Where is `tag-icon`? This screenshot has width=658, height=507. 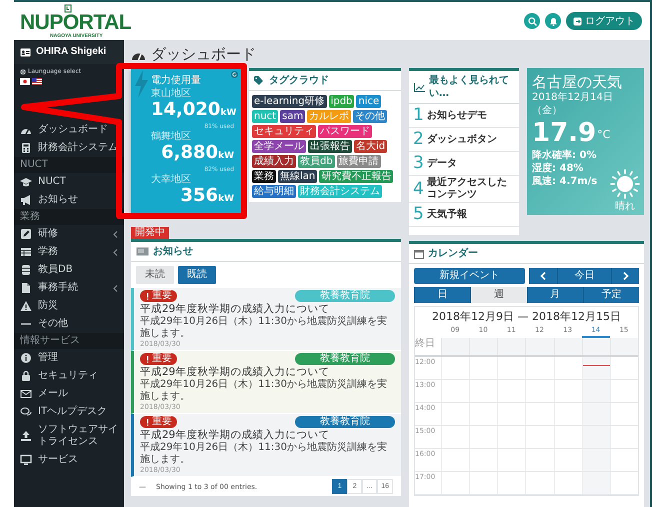 tag-icon is located at coordinates (259, 80).